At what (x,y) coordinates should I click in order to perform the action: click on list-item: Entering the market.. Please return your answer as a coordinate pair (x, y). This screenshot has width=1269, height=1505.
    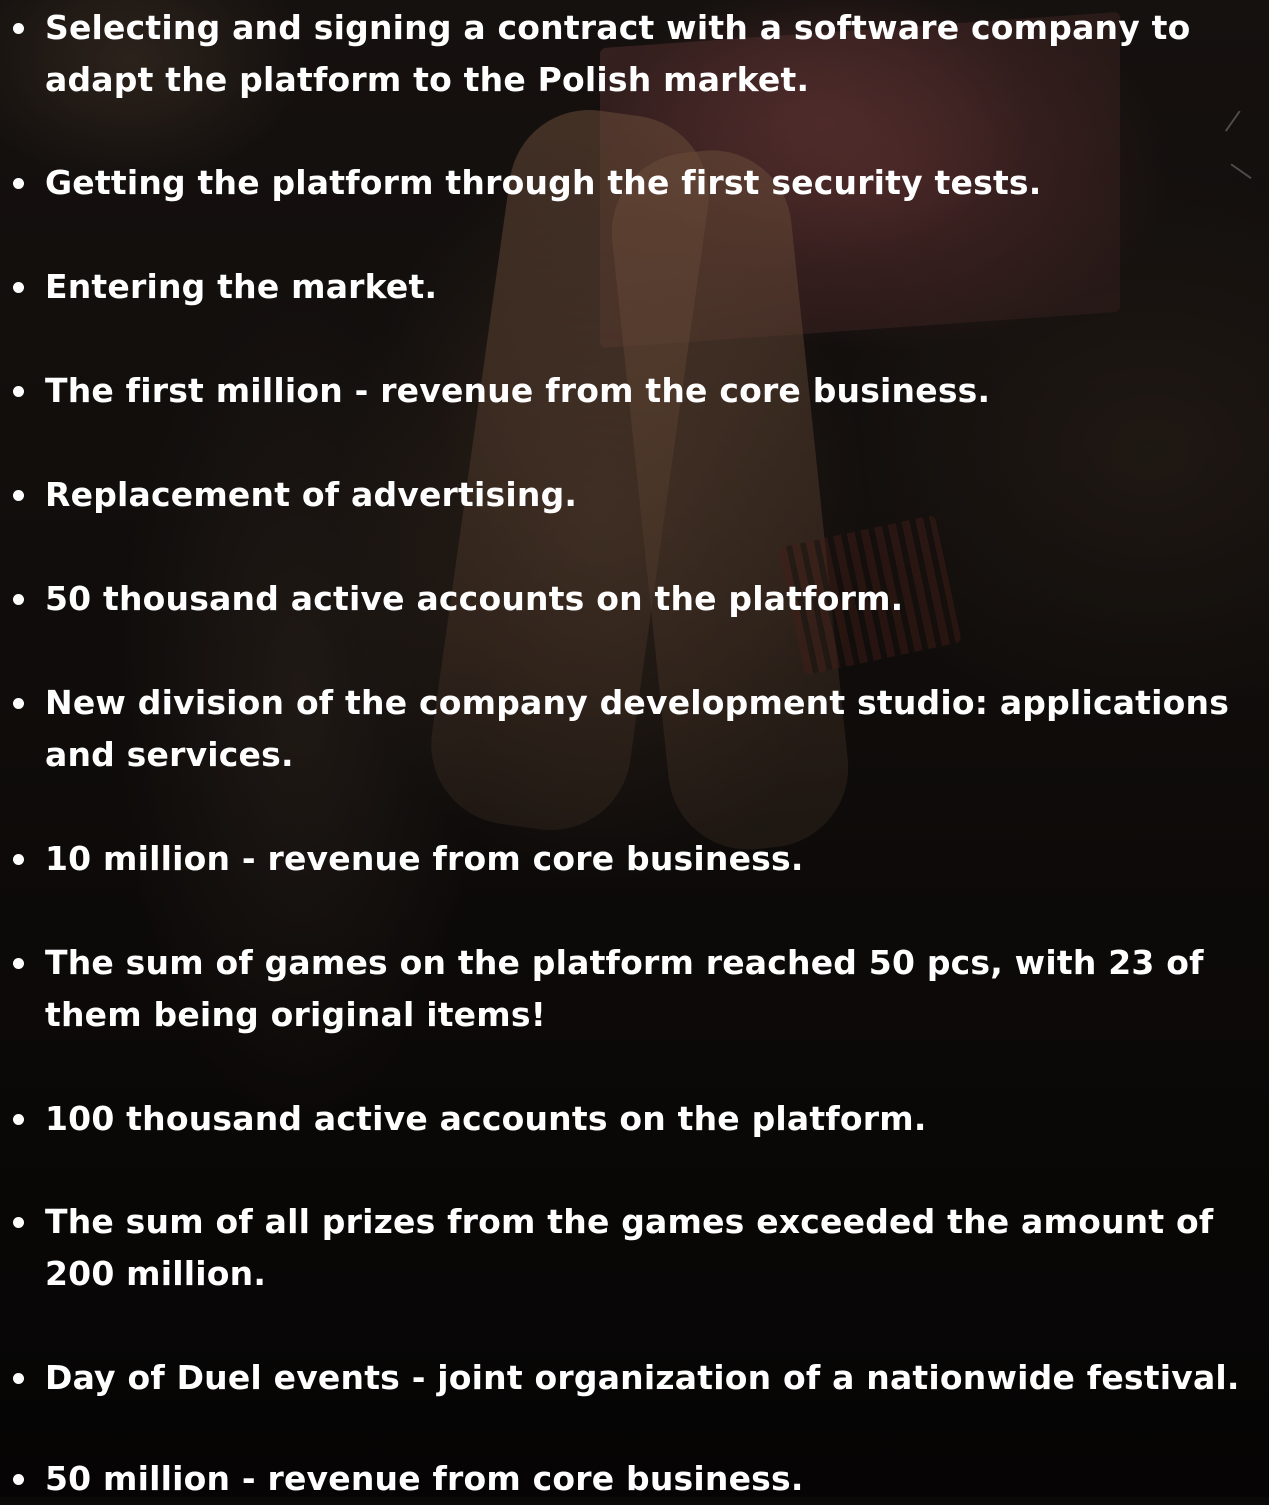
    Looking at the image, I should click on (639, 287).